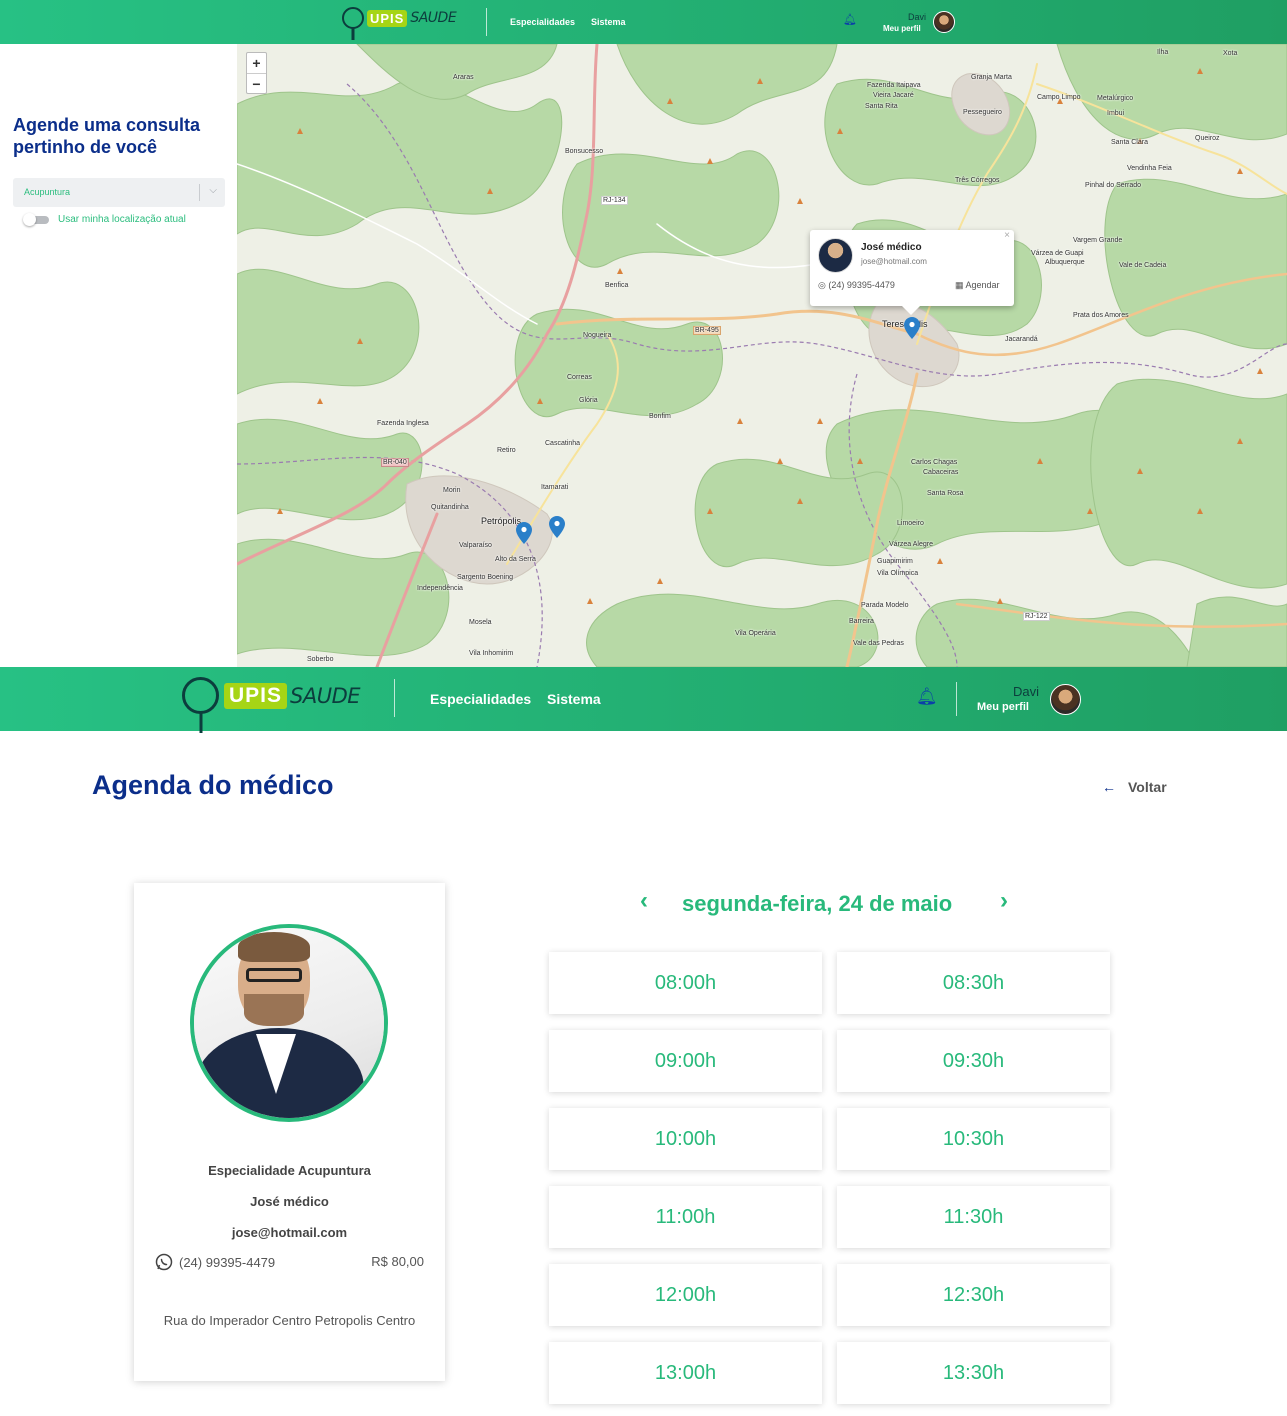 Image resolution: width=1287 pixels, height=1416 pixels. Describe the element at coordinates (1230, 53) in the screenshot. I see `map-place: Xota` at that location.